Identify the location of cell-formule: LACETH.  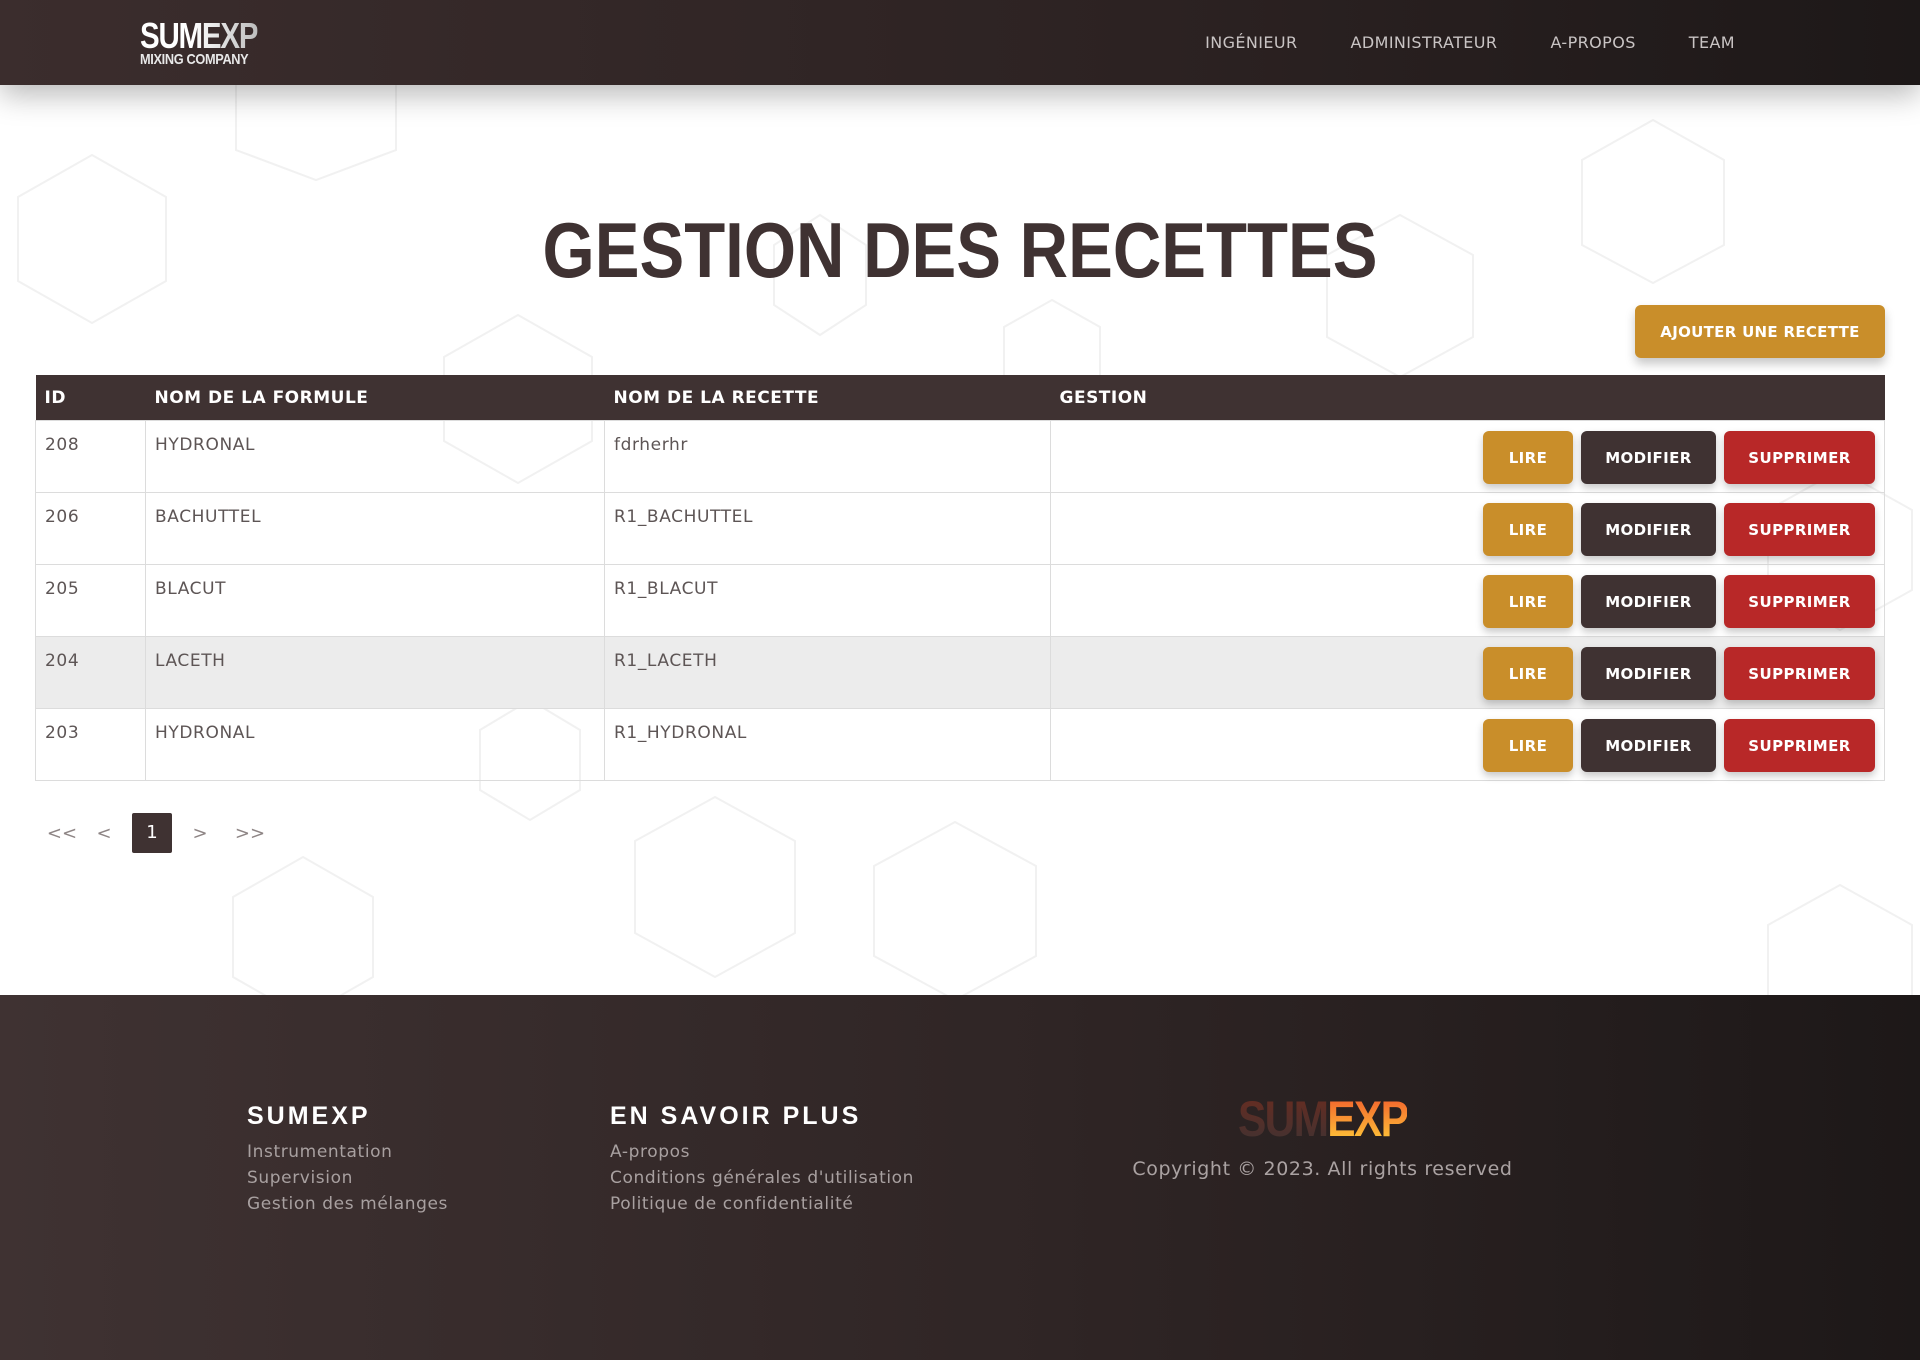
(375, 672).